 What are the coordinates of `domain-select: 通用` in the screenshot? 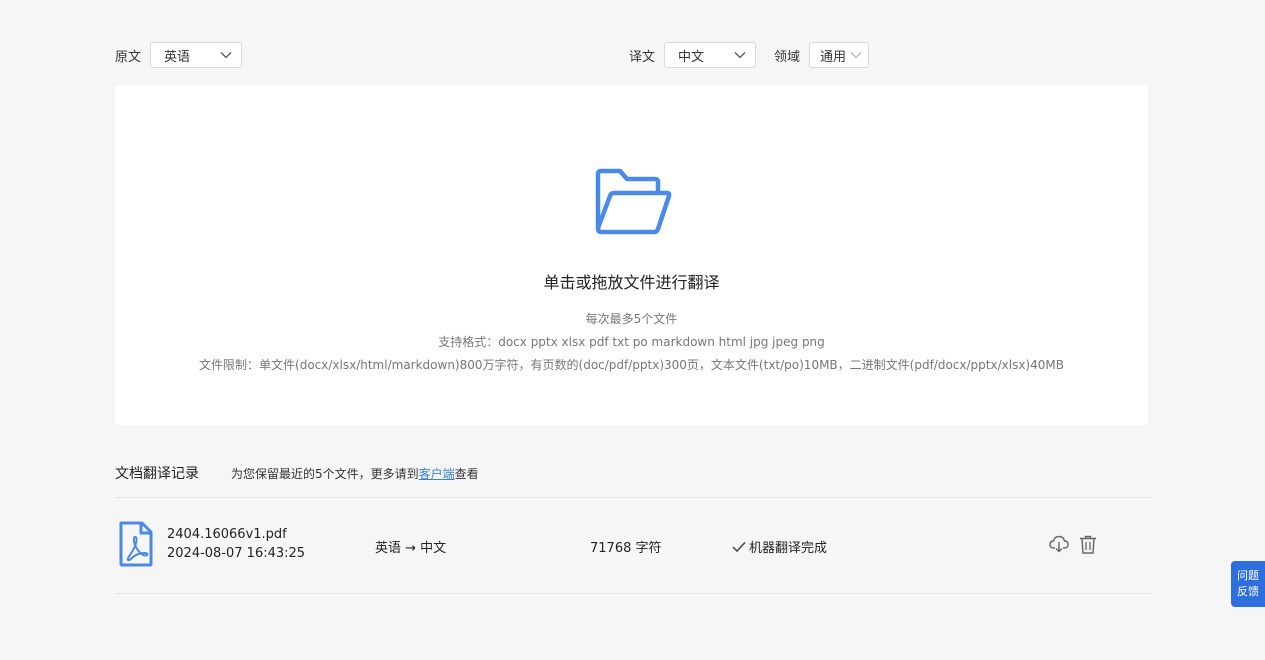 It's located at (839, 55).